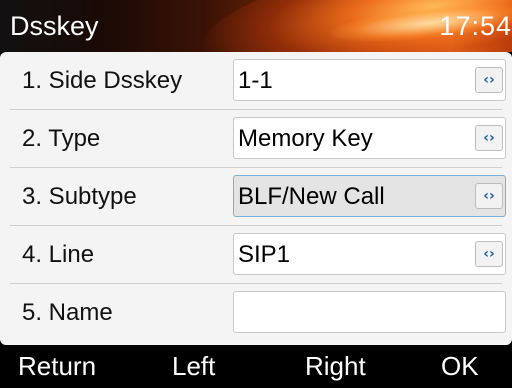 This screenshot has width=512, height=388. What do you see at coordinates (369, 80) in the screenshot?
I see `side-dsskey-select: 1-1 ‹›` at bounding box center [369, 80].